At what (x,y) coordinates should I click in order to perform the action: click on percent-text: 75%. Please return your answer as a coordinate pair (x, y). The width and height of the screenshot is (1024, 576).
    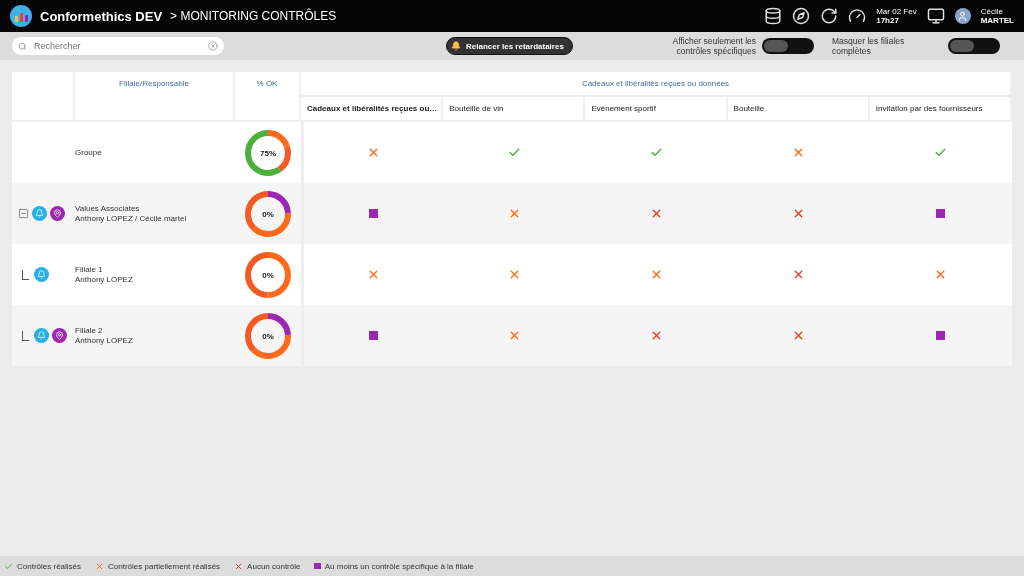
    Looking at the image, I should click on (268, 152).